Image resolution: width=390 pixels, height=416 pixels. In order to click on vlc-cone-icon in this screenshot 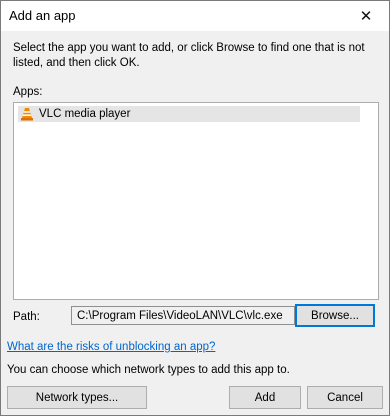, I will do `click(27, 114)`.